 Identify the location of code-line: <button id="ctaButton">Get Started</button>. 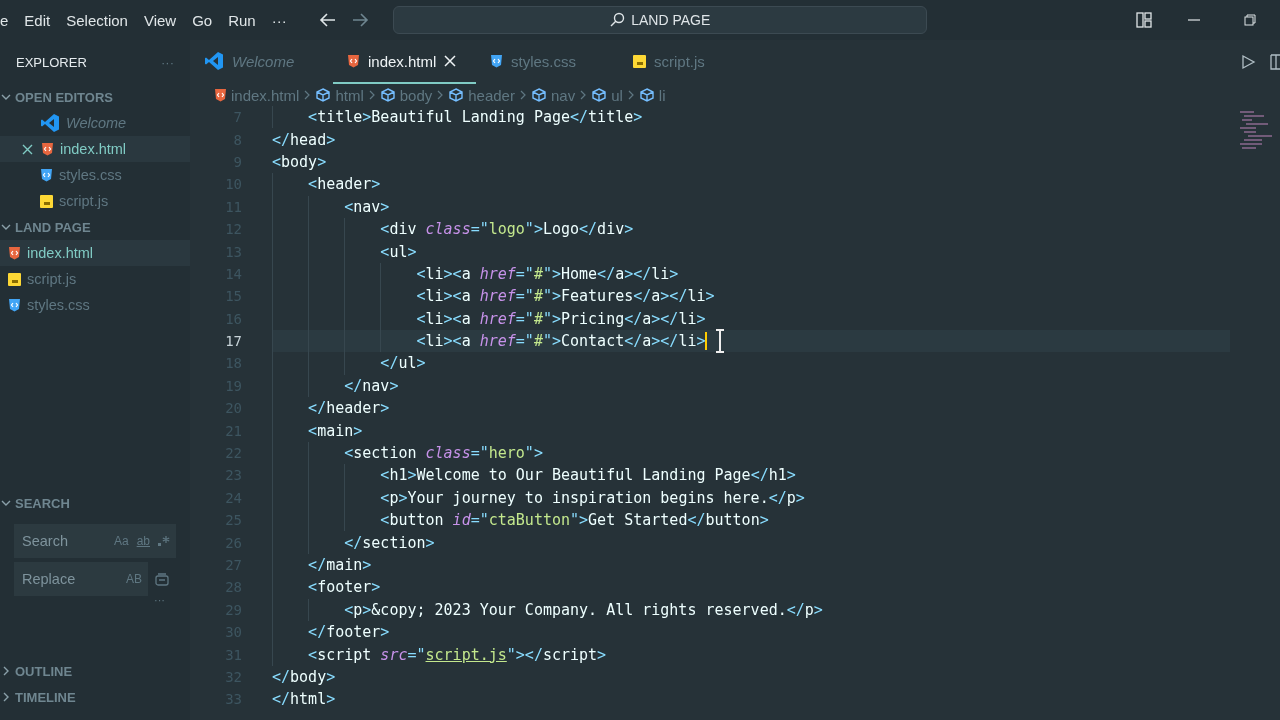
(574, 520).